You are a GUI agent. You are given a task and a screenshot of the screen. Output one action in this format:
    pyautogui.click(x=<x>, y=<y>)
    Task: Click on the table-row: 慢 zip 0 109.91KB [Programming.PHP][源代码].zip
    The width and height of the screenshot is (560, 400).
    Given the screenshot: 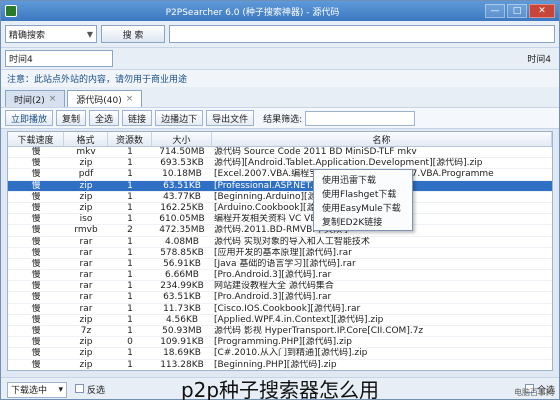 What is the action you would take?
    pyautogui.click(x=280, y=343)
    